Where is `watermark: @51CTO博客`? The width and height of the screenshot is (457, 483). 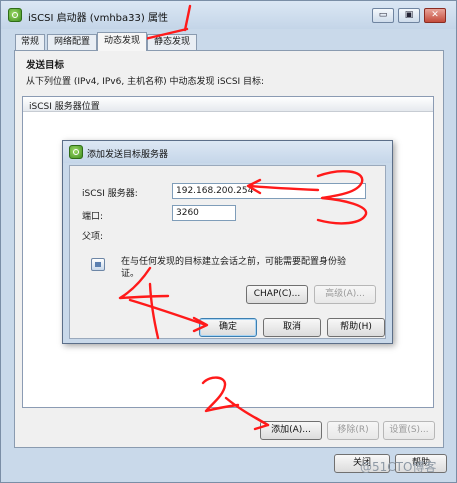
watermark: @51CTO博客 is located at coordinates (398, 467).